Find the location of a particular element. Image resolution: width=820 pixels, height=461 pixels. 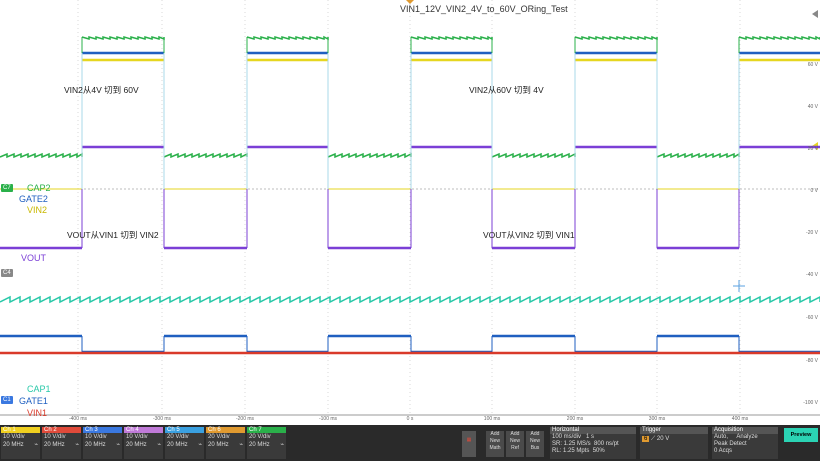

right-axis-tick: -60 V is located at coordinates (812, 318).